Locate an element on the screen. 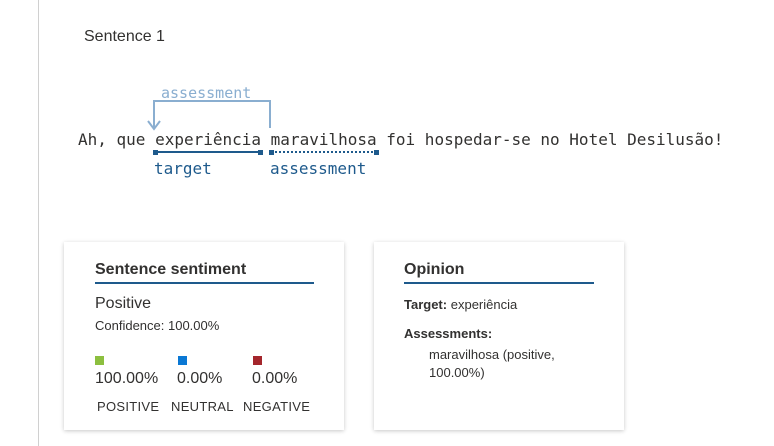 The width and height of the screenshot is (774, 446). target-token: experiência is located at coordinates (208, 142).